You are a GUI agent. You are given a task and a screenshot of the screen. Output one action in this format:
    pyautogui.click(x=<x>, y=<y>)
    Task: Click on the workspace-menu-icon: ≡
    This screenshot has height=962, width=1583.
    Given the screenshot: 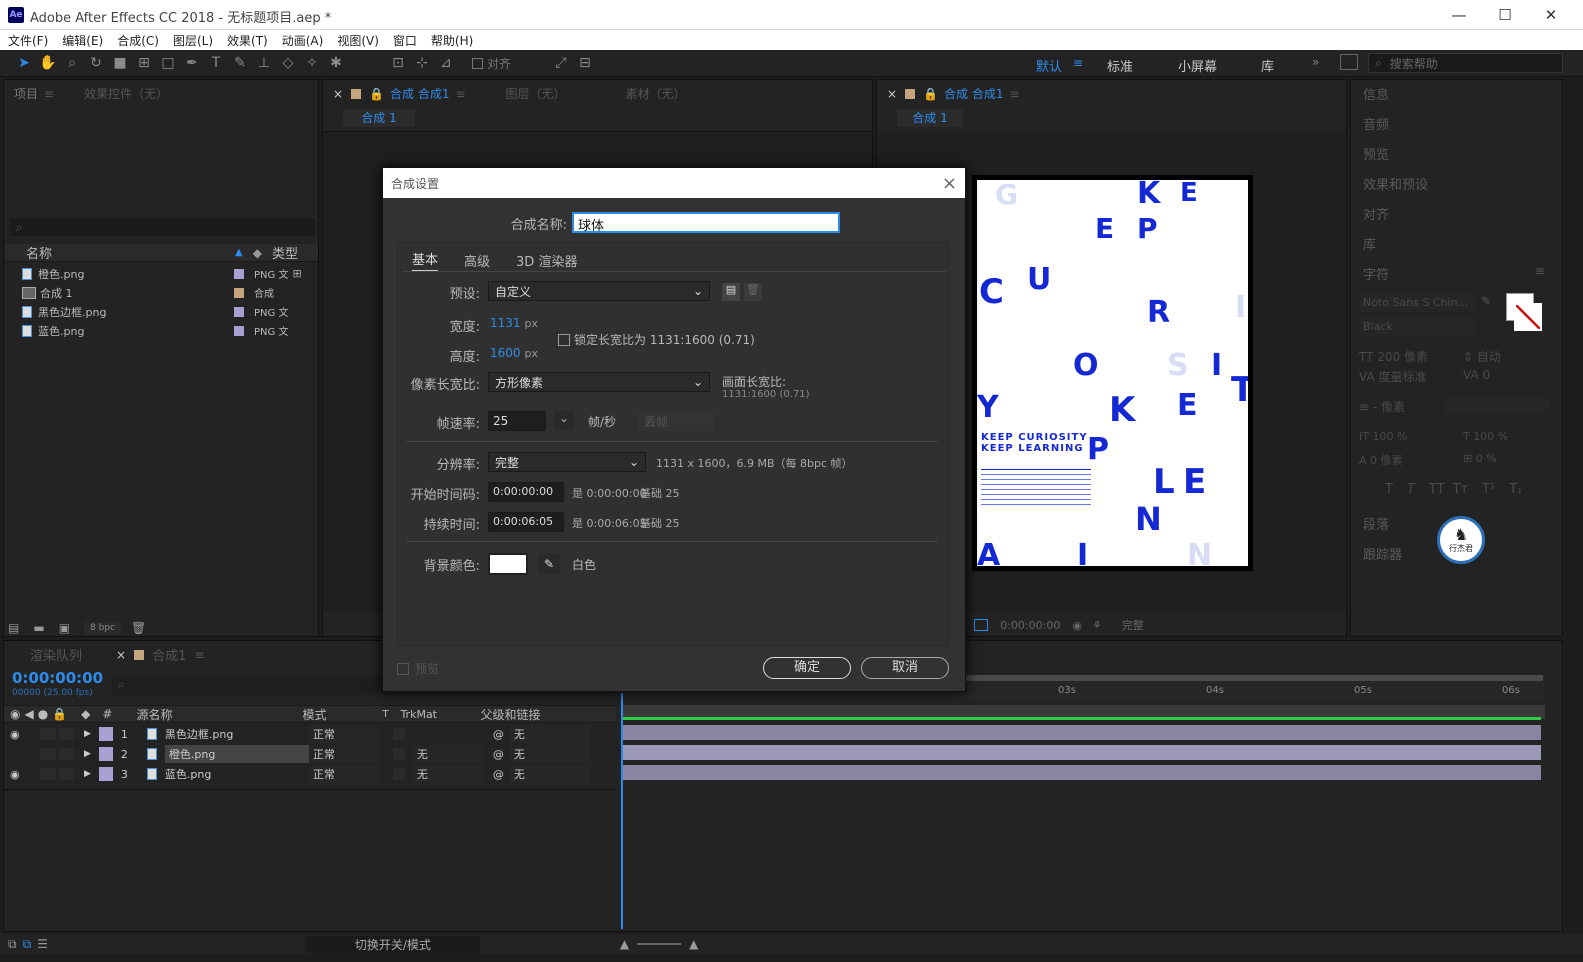 What is the action you would take?
    pyautogui.click(x=1078, y=63)
    